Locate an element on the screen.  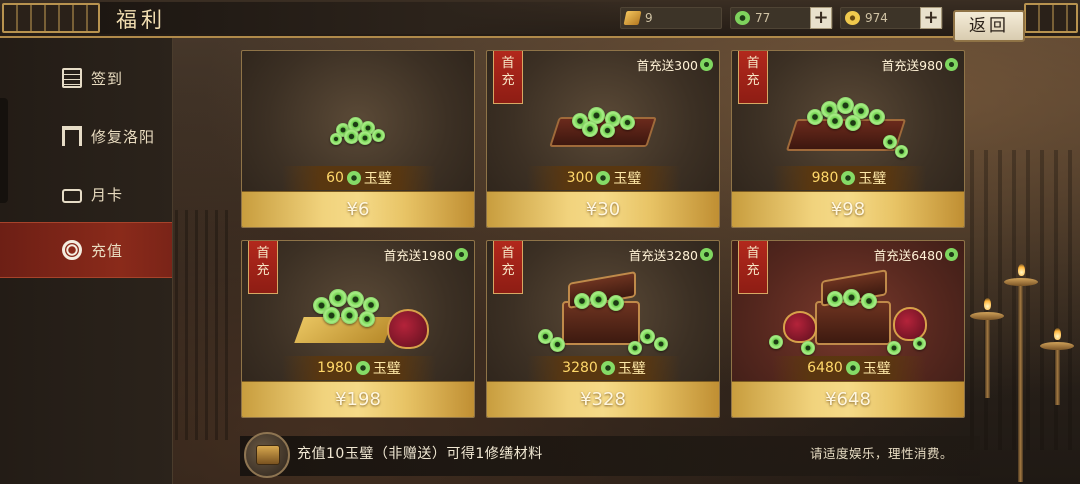
jade-amount: 980 玉璧 is located at coordinates (849, 178).